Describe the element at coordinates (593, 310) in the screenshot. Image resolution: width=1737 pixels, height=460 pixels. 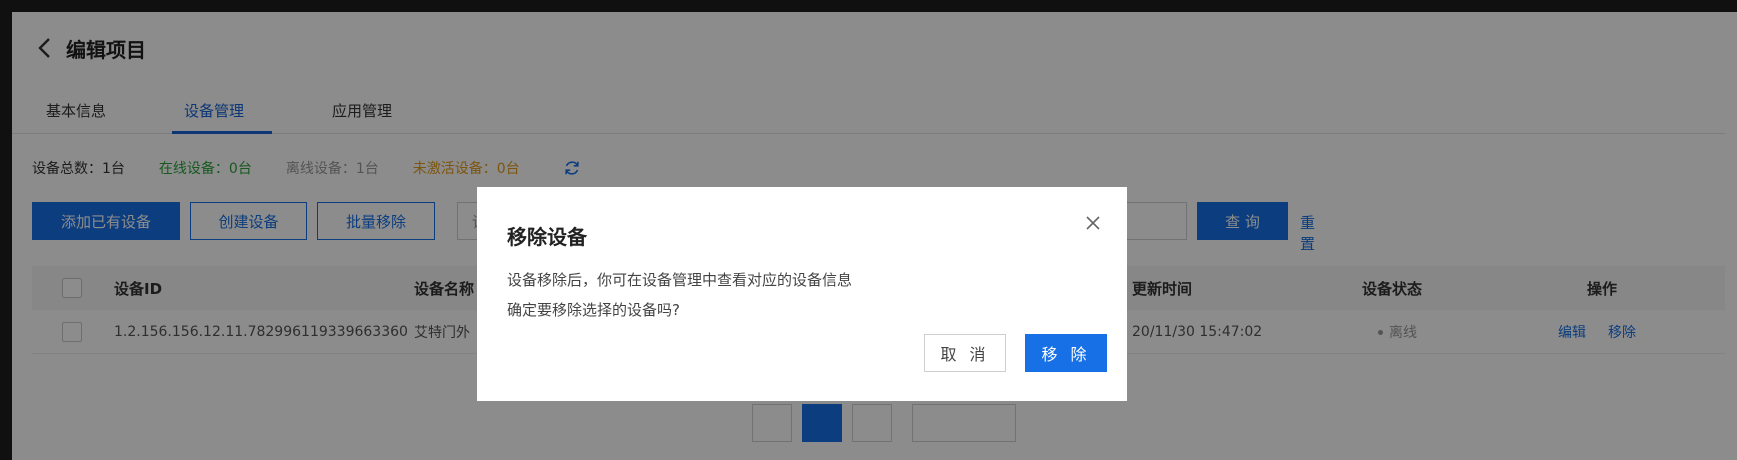
I see `dialog-message-line2: 确定要移除选择的设备吗?` at that location.